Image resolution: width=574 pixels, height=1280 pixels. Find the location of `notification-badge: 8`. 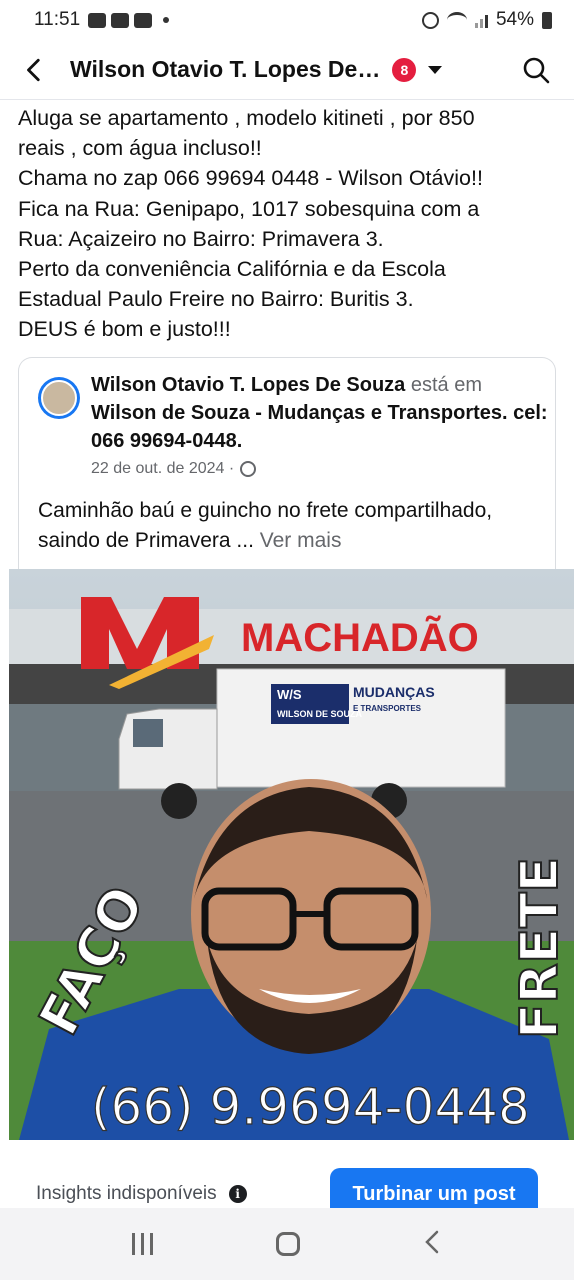

notification-badge: 8 is located at coordinates (404, 69).